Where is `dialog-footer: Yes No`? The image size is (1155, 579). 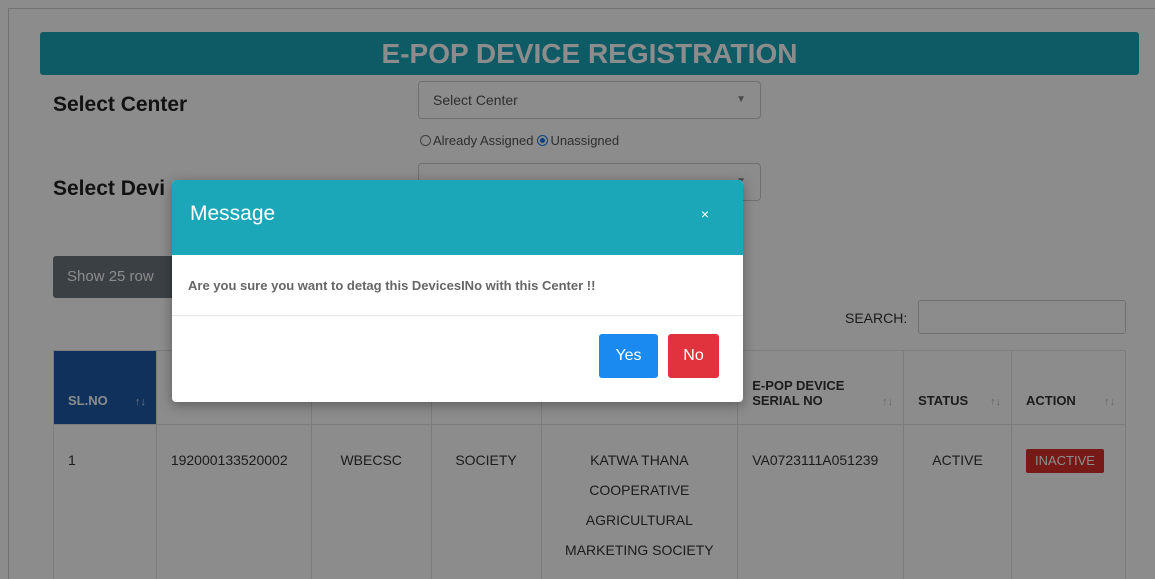 dialog-footer: Yes No is located at coordinates (457, 359).